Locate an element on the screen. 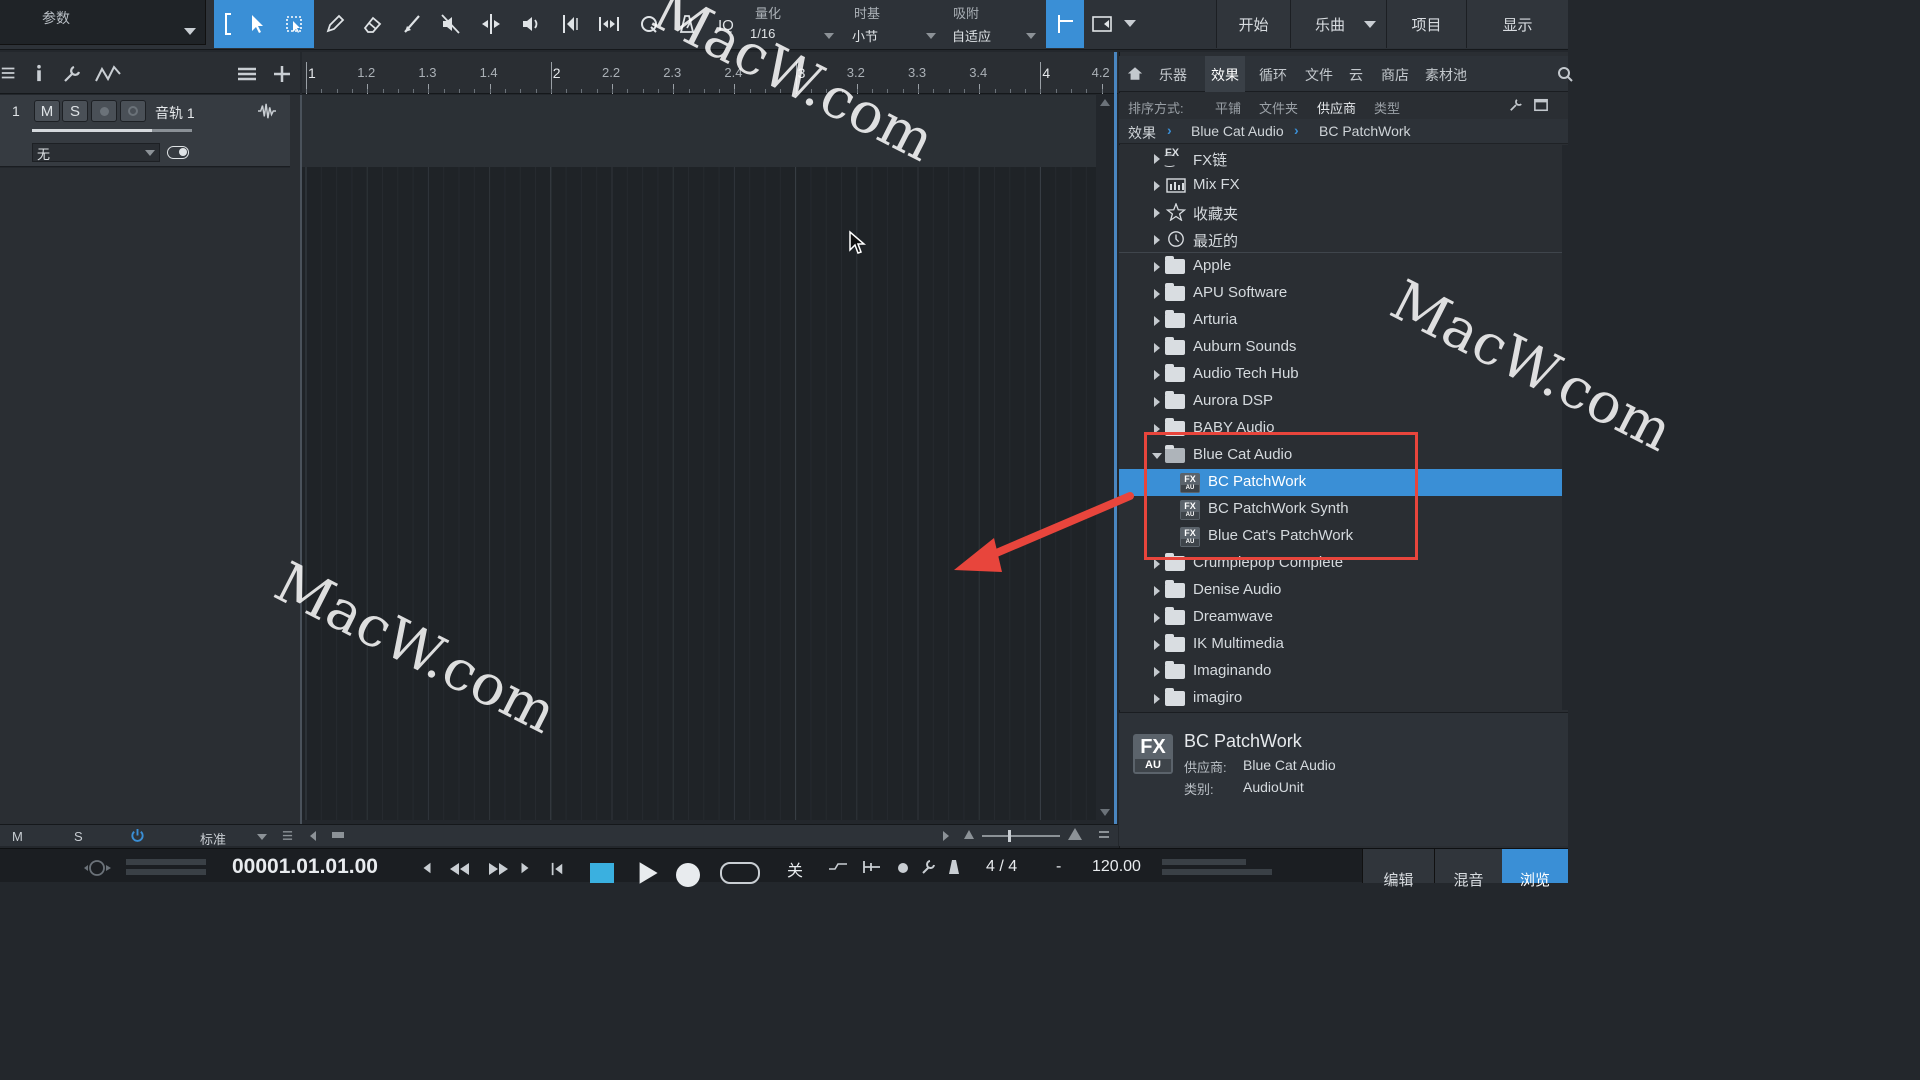  sort-folder: 文件夹 is located at coordinates (1278, 107).